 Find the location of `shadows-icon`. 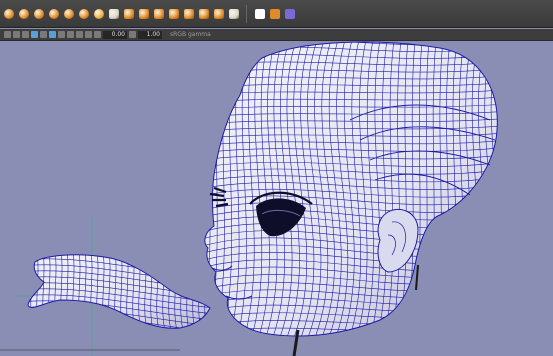

shadows-icon is located at coordinates (70, 34).